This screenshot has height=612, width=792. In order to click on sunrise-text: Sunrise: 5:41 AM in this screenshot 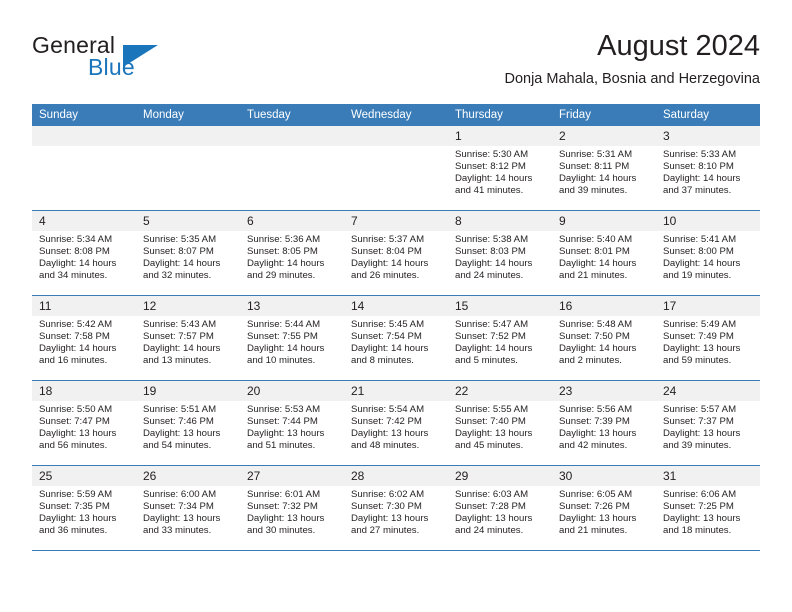, I will do `click(700, 239)`.